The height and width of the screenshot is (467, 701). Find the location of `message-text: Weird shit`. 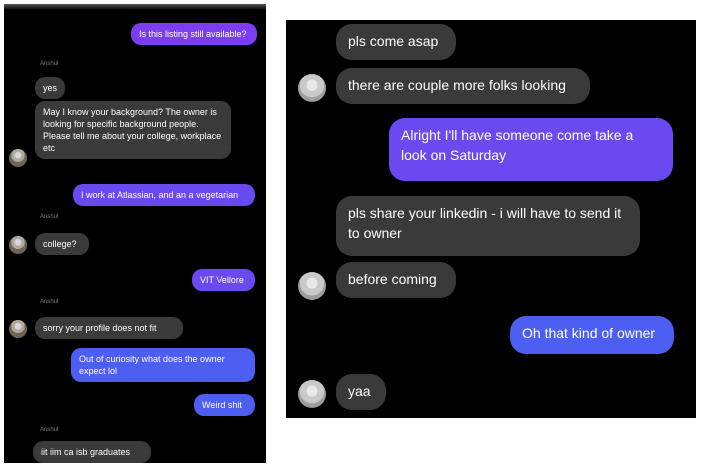

message-text: Weird shit is located at coordinates (222, 405).